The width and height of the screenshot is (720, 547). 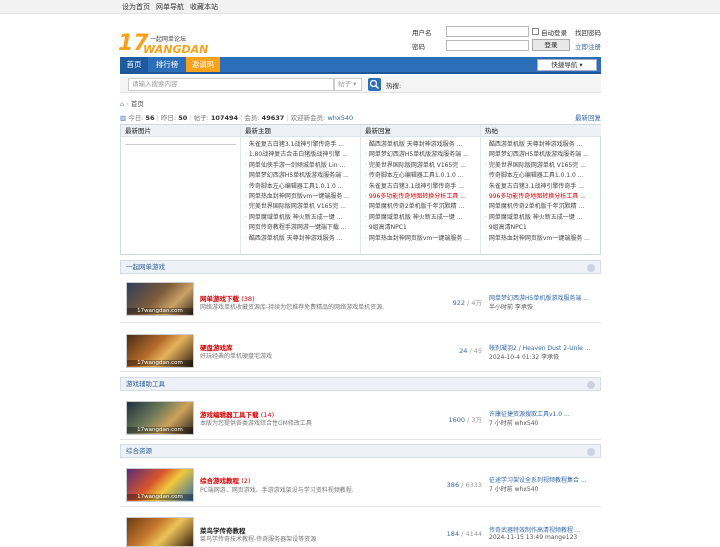 I want to click on forum-name: 综合游戏教程 (2), so click(x=225, y=480).